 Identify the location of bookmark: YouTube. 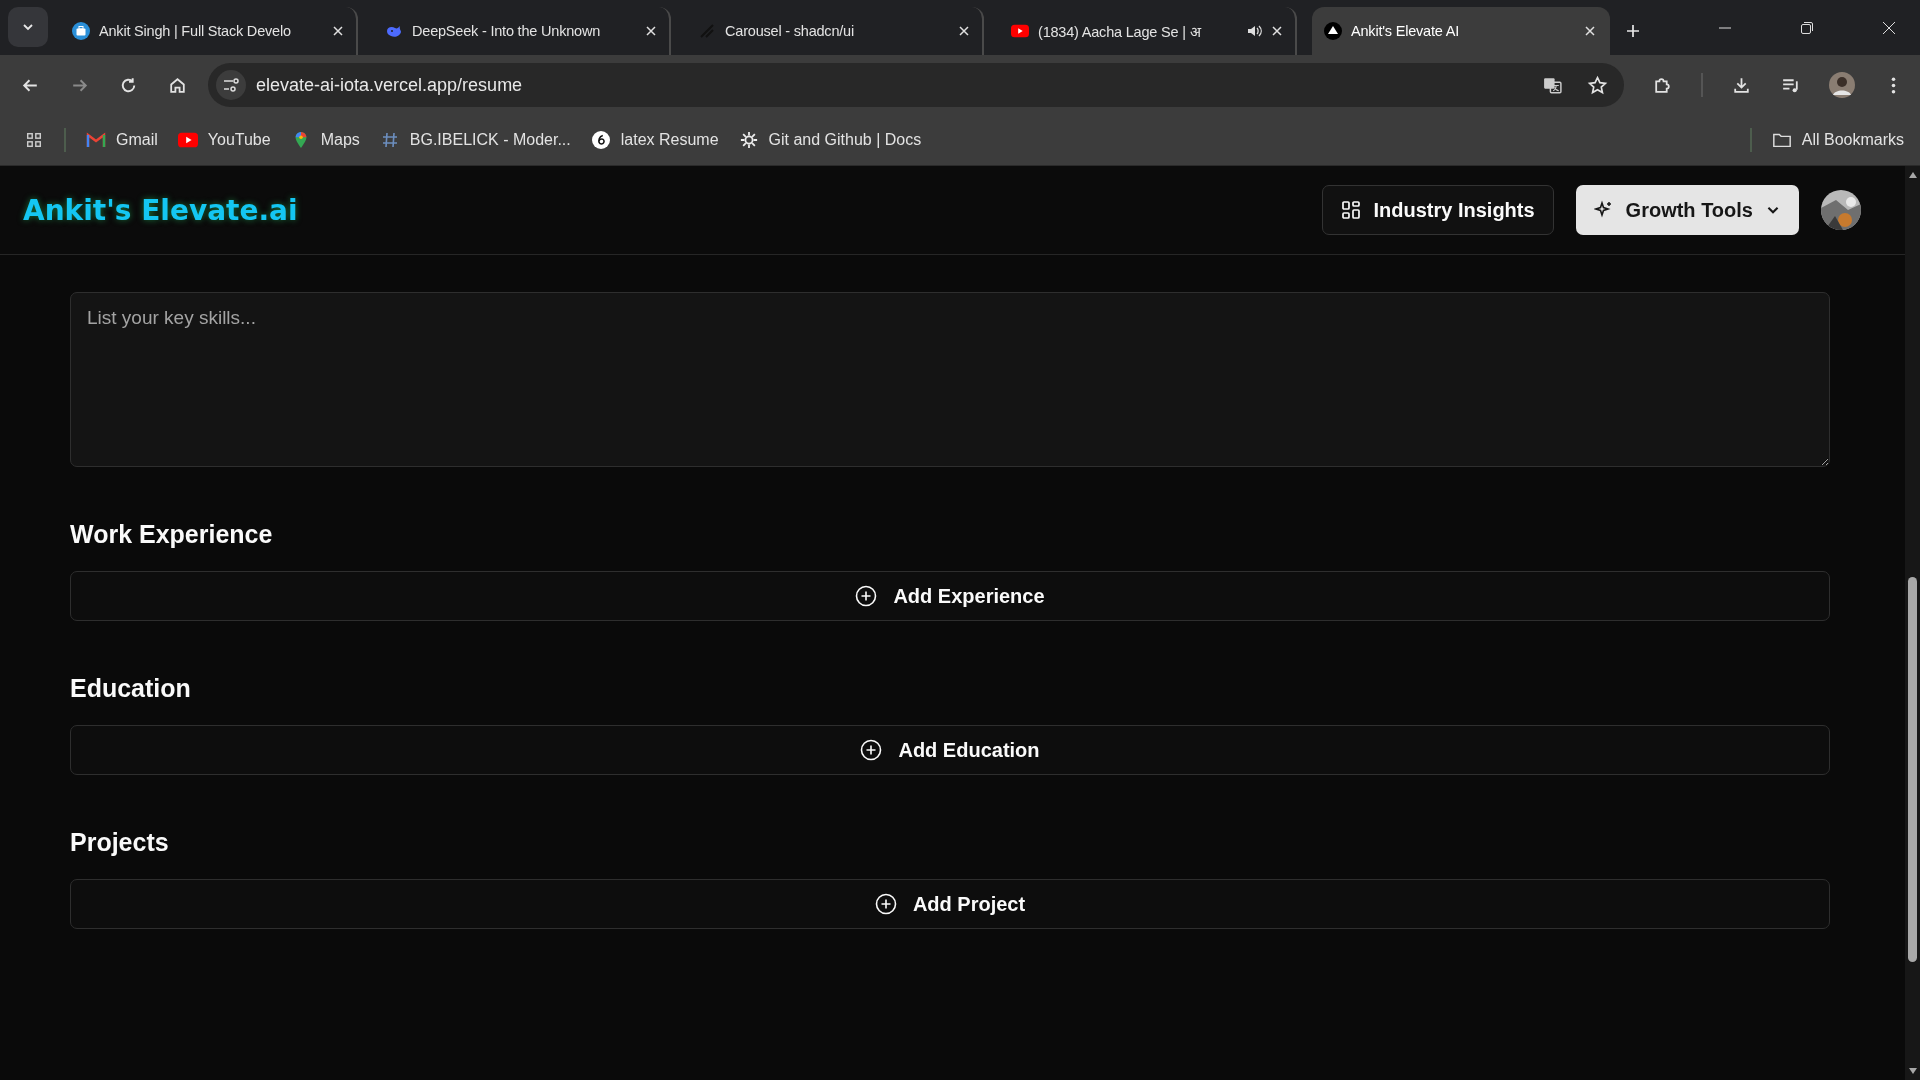
(224, 140).